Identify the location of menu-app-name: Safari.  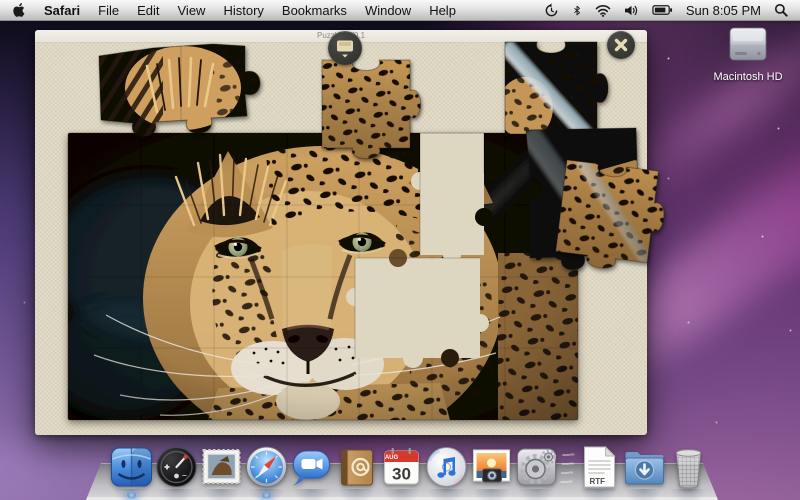
(62, 10).